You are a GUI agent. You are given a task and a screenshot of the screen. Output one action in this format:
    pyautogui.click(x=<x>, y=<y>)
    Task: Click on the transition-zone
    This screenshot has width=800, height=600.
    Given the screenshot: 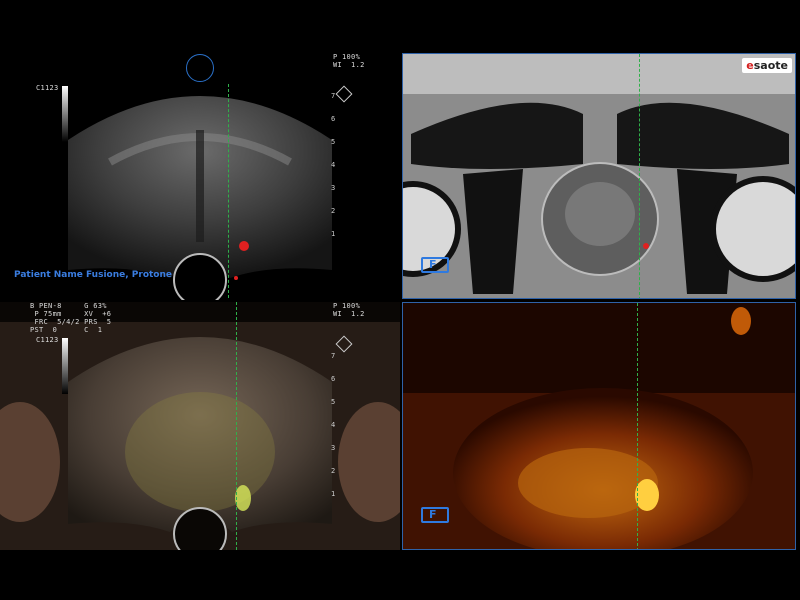 What is the action you would take?
    pyautogui.click(x=600, y=214)
    